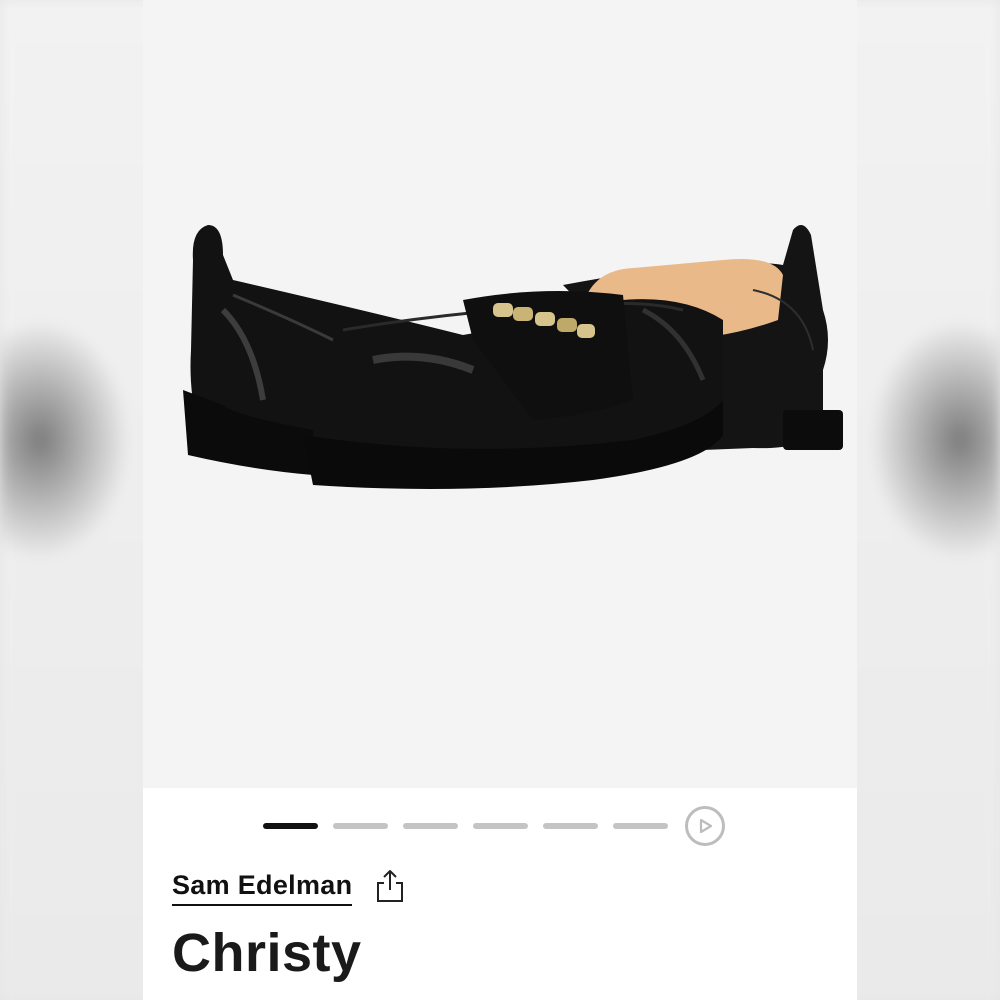  I want to click on brand-link: Sam Edelman, so click(262, 888).